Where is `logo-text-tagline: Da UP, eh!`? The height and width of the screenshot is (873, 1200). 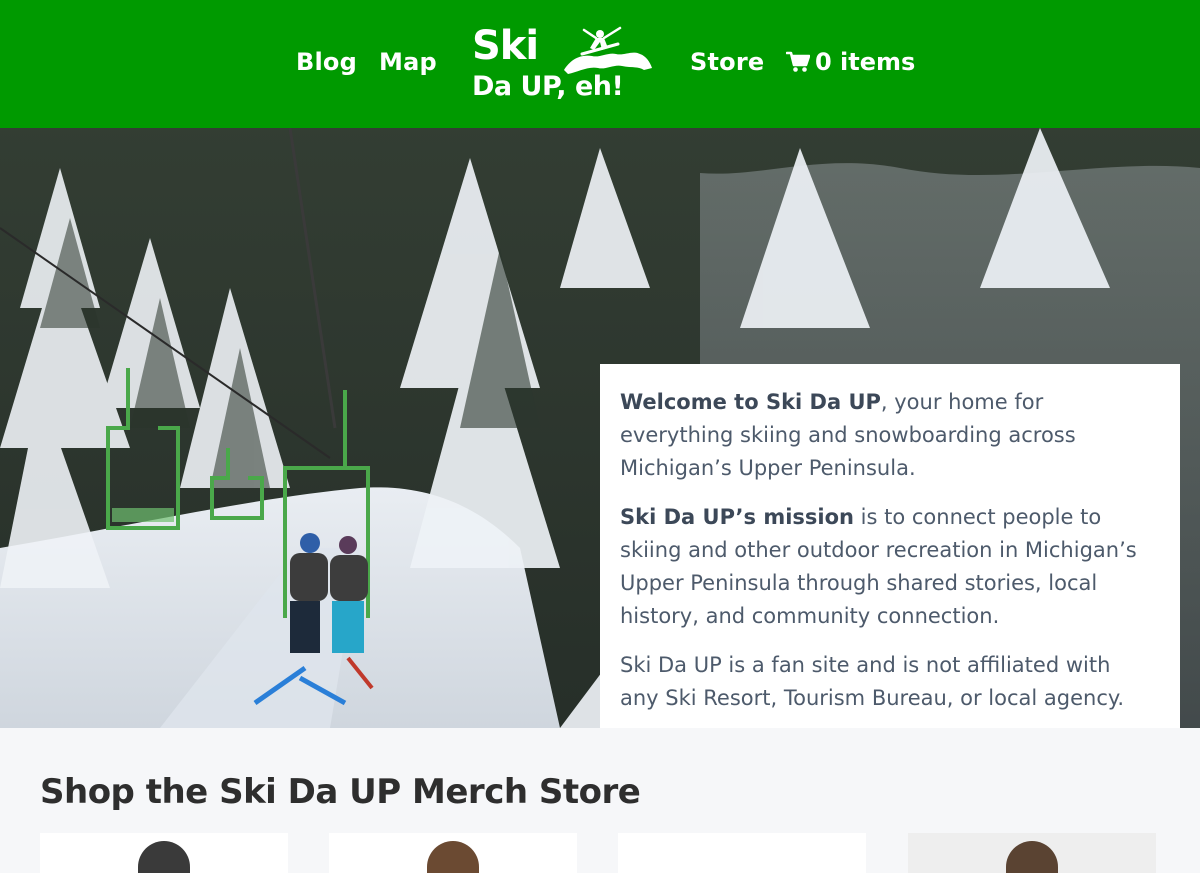
logo-text-tagline: Da UP, eh! is located at coordinates (548, 86).